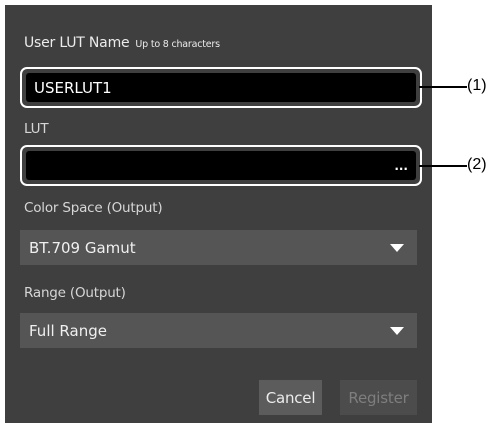 Image resolution: width=498 pixels, height=428 pixels. Describe the element at coordinates (218, 247) in the screenshot. I see `color-space-select: BT.709 Gamut` at that location.